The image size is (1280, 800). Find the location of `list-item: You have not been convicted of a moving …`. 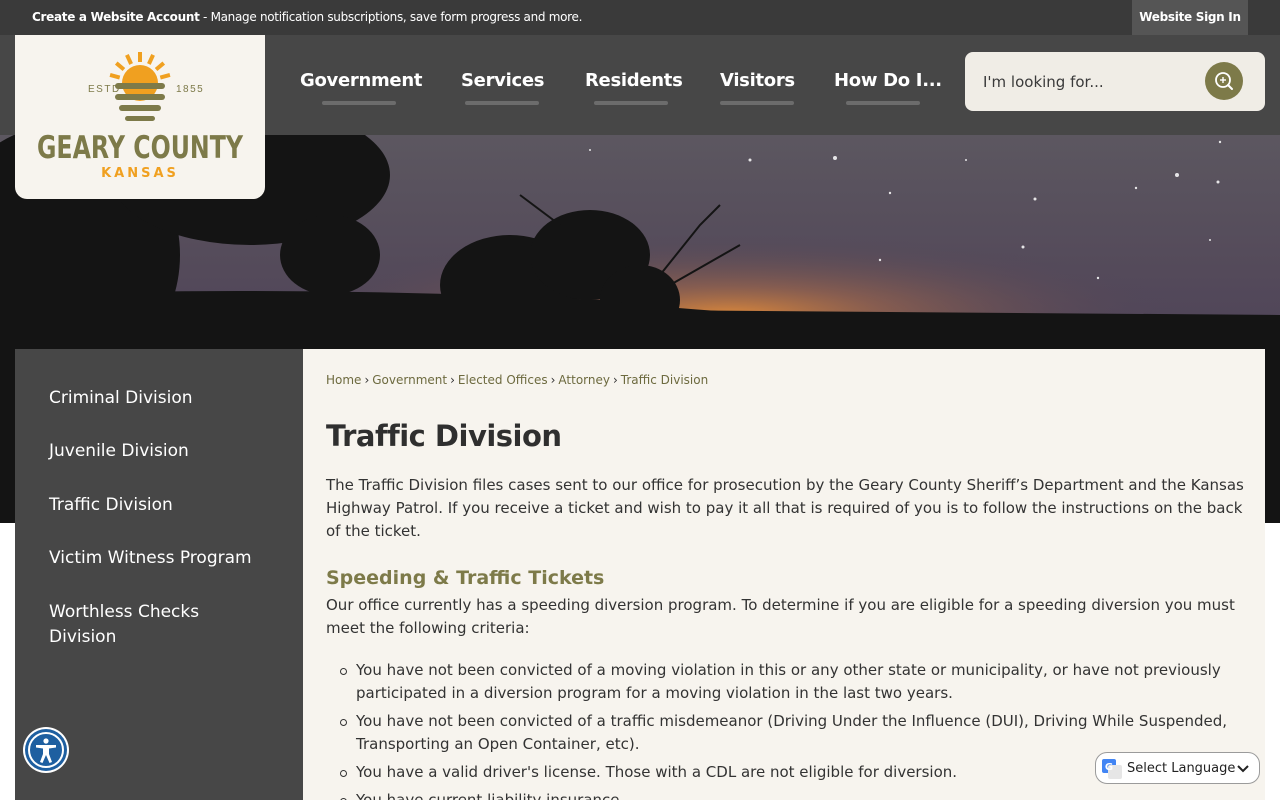

list-item: You have not been convicted of a moving … is located at coordinates (788, 682).